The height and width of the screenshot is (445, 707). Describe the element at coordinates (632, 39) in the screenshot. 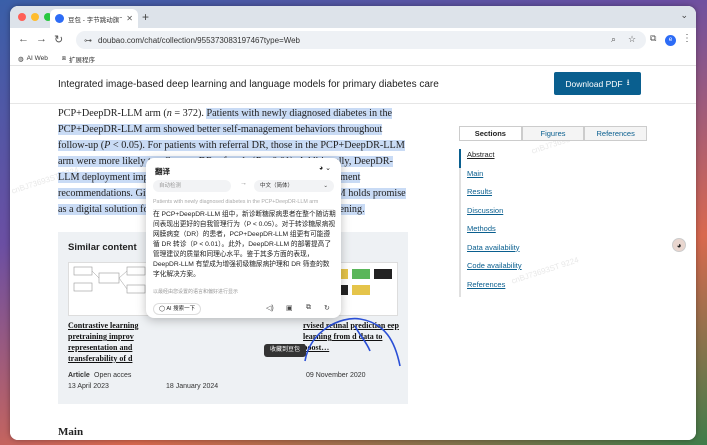

I see `bookmark-star-icon: ☆` at that location.